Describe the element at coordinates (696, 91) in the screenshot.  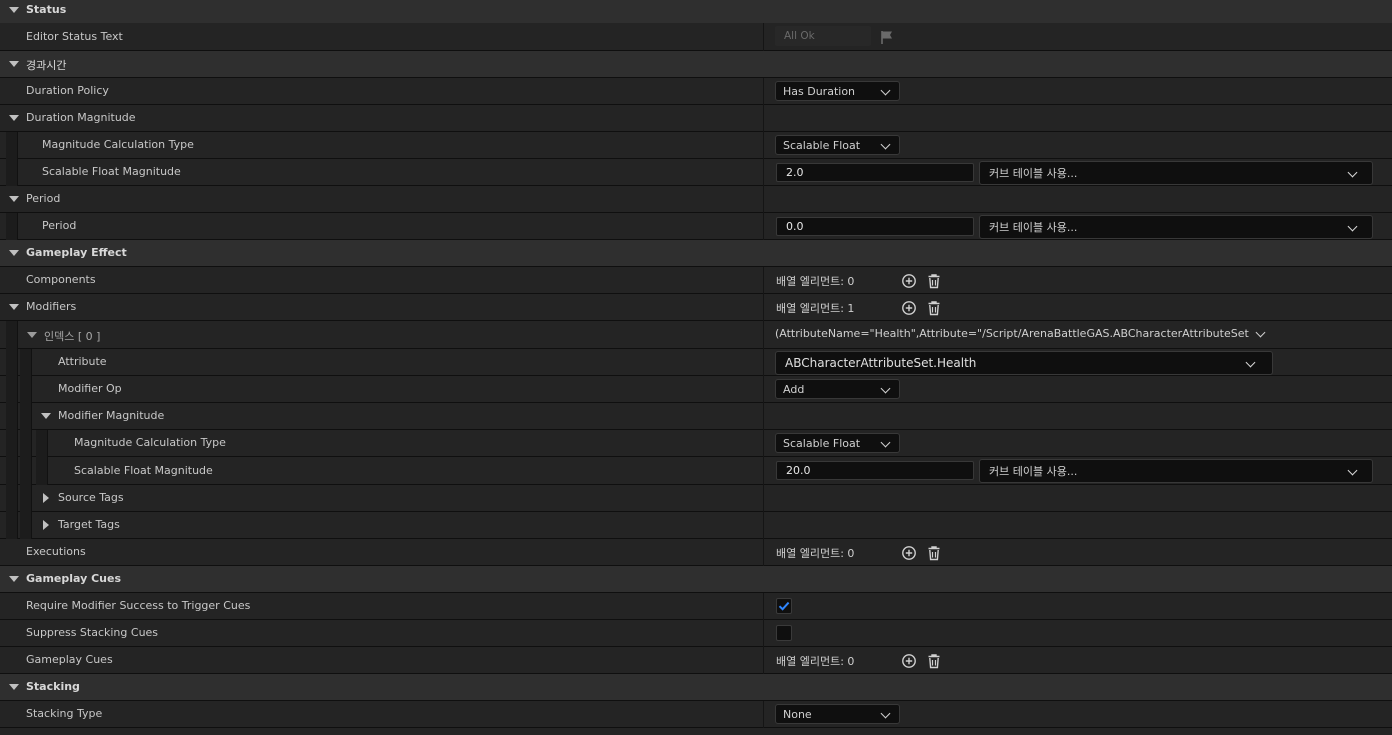
I see `property-duration-policy: Duration Policy Has Duration` at that location.